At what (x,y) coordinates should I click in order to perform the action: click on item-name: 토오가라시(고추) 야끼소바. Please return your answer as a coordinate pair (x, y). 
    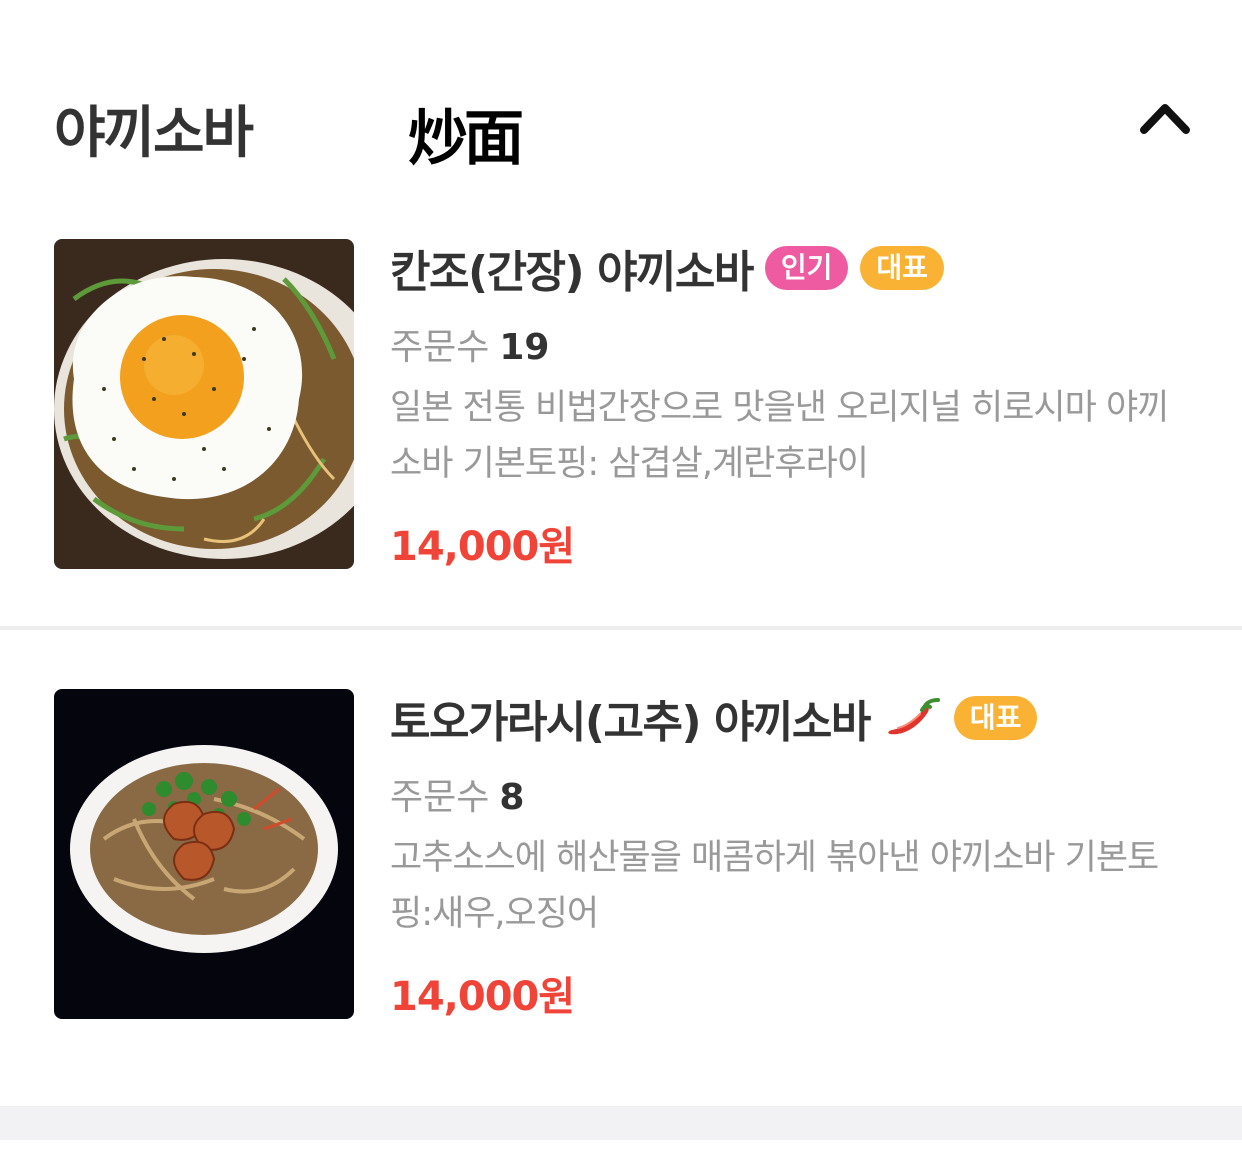
    Looking at the image, I should click on (630, 722).